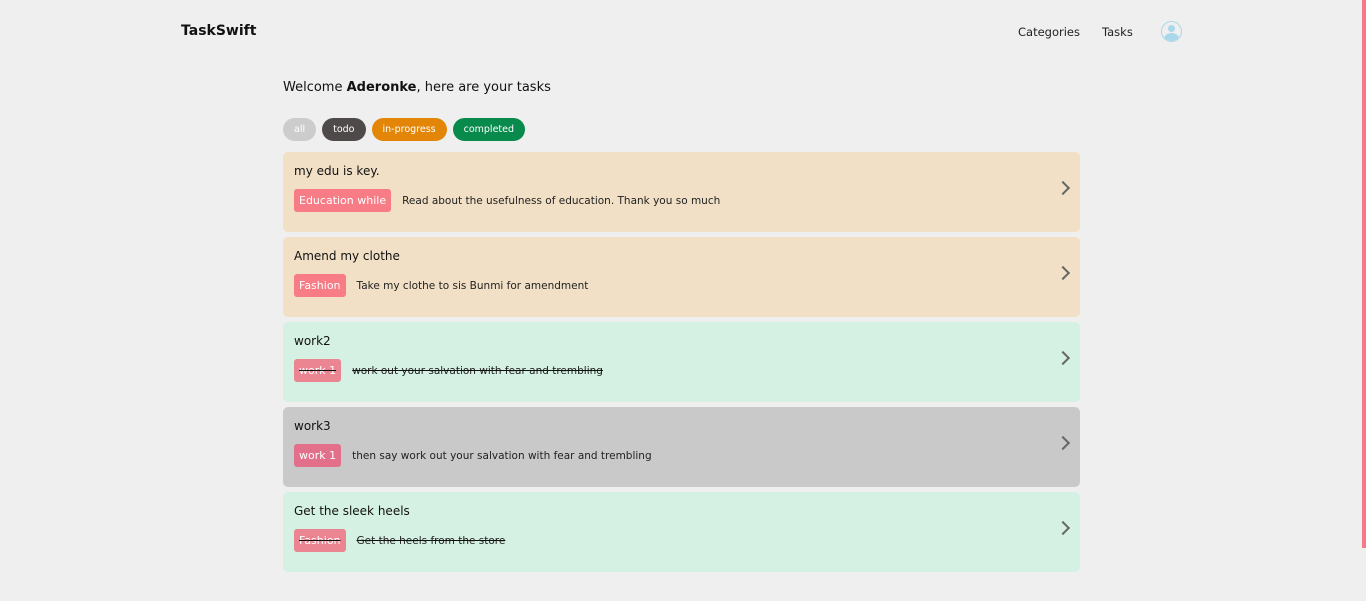  Describe the element at coordinates (312, 341) in the screenshot. I see `task-title: work2` at that location.